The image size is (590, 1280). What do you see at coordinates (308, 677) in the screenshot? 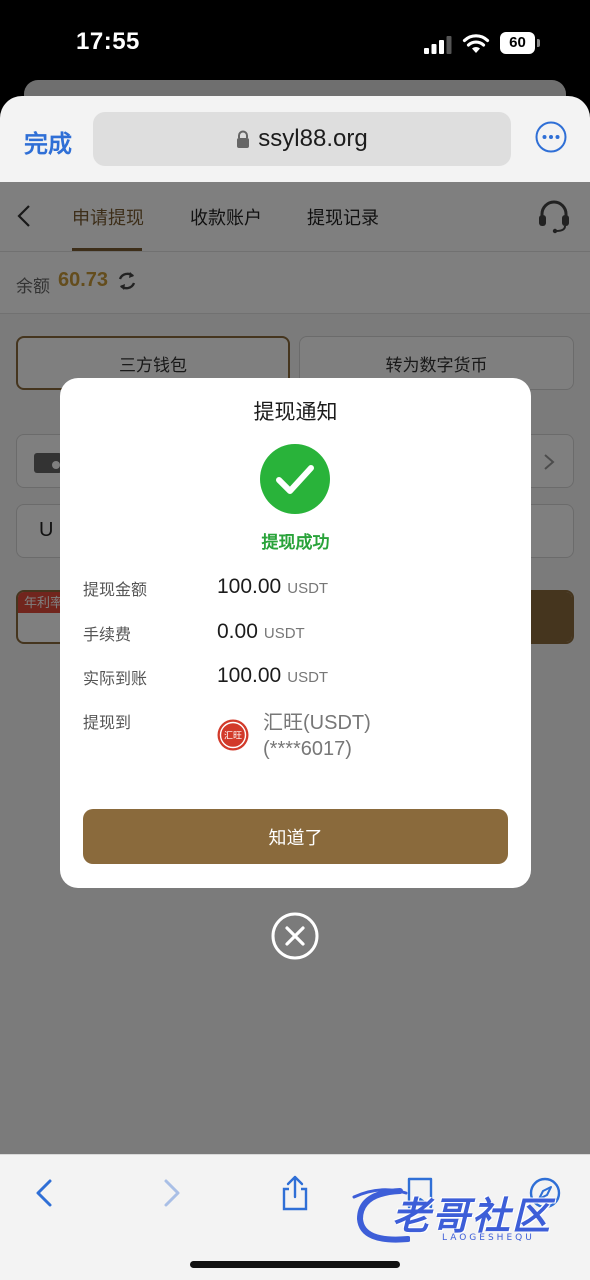
I see `received-unit: USDT` at bounding box center [308, 677].